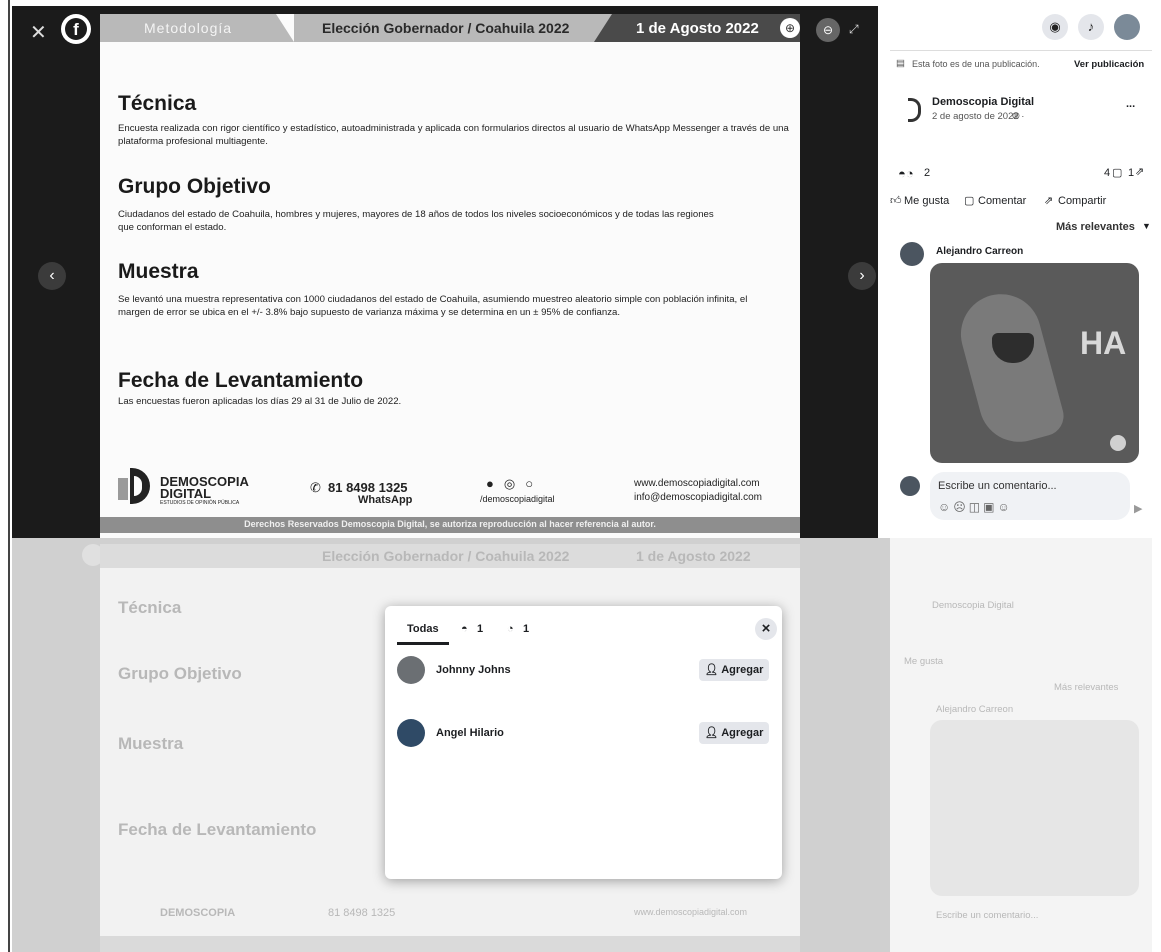  I want to click on fullscreen-icon: ⤢, so click(854, 29).